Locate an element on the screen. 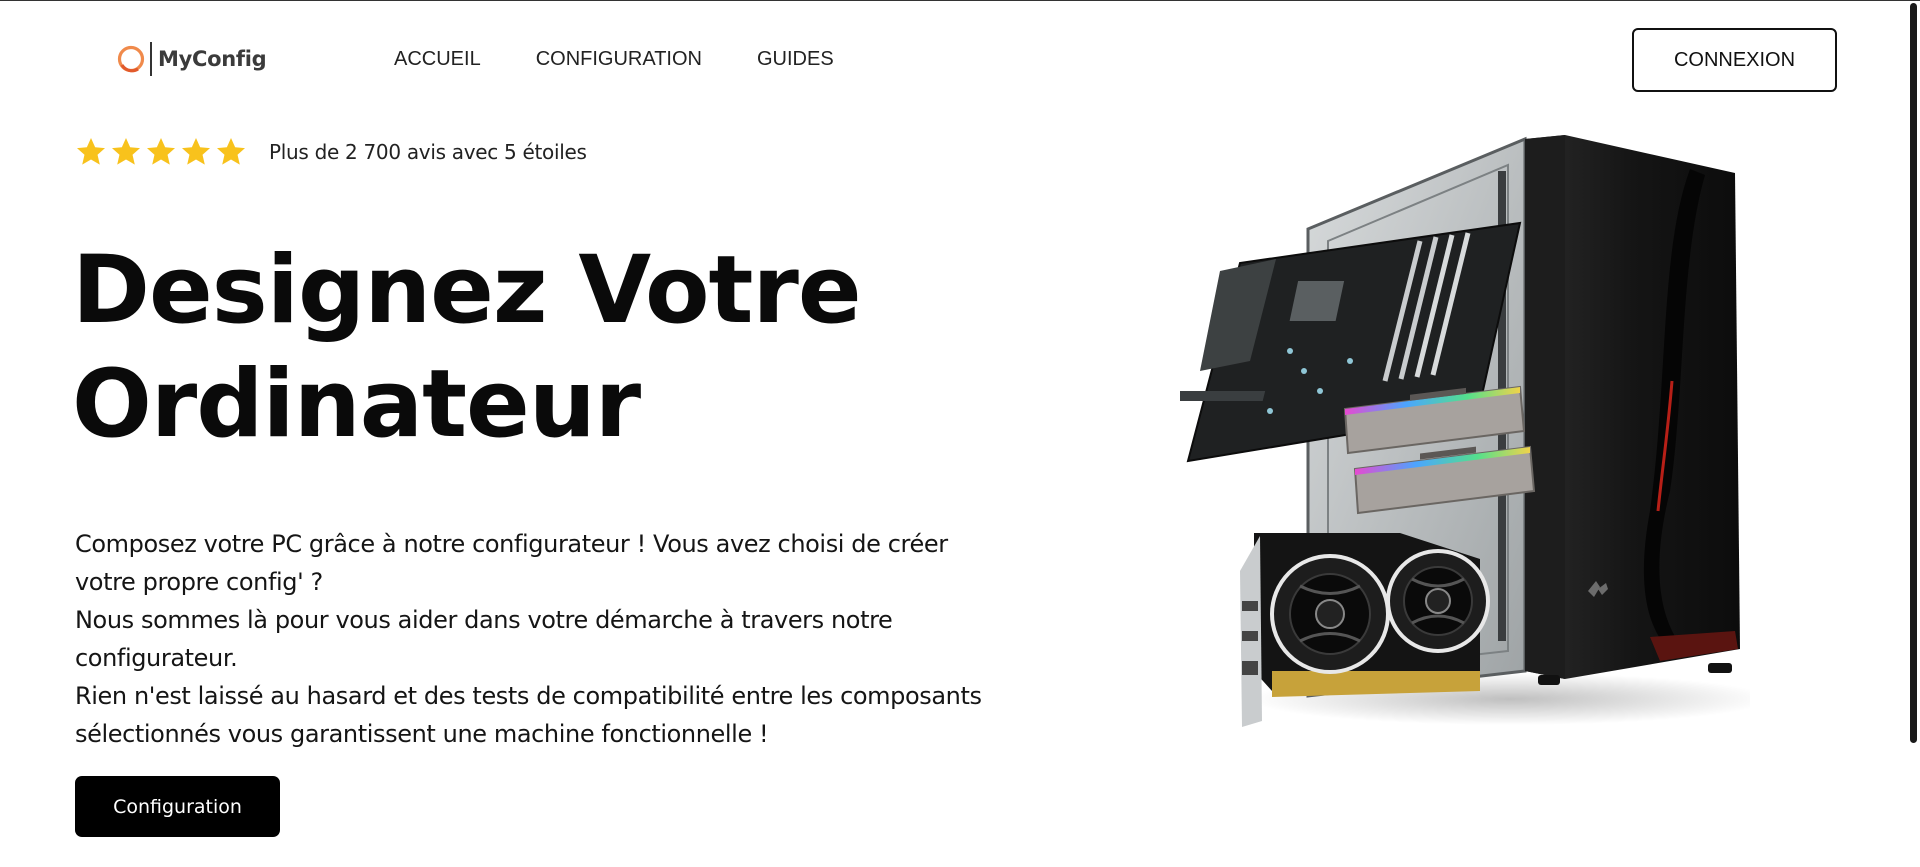  rating: Plus de 2 700 avis avec 5 étoiles is located at coordinates (331, 152).